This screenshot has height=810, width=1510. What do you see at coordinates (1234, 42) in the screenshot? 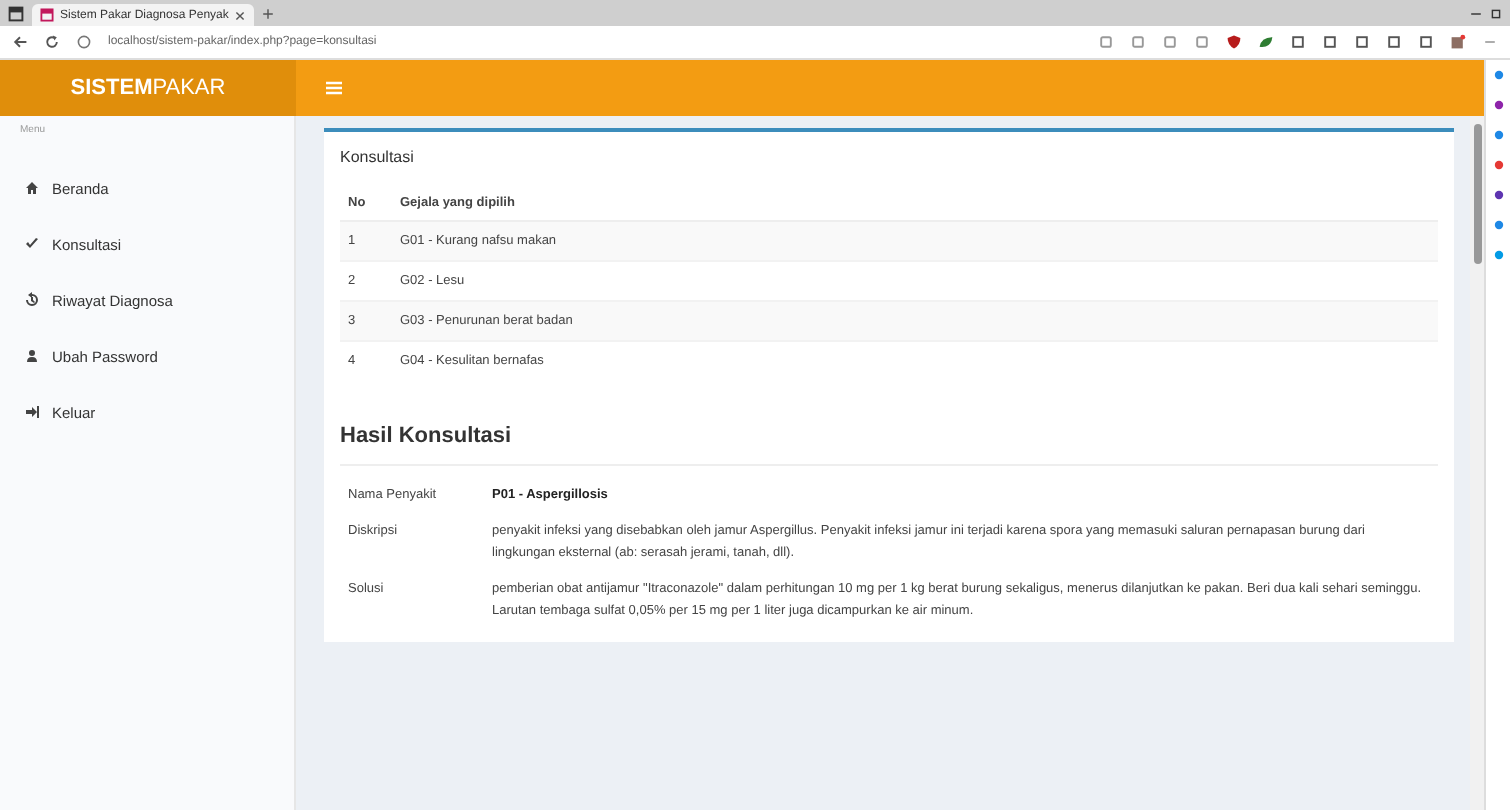
I see `shield-icon` at bounding box center [1234, 42].